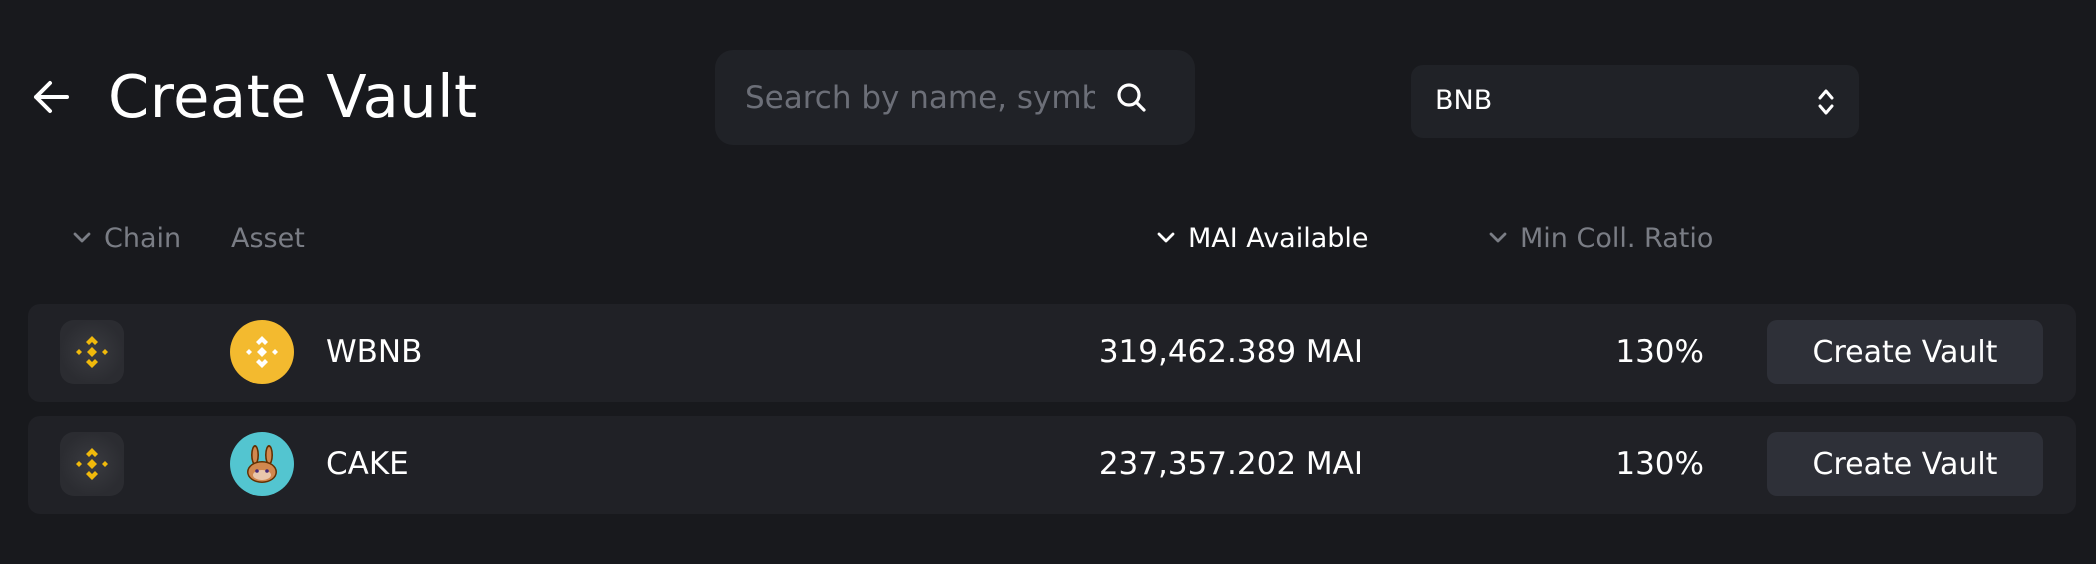 This screenshot has height=564, width=2096. I want to click on column-header-min-coll-ratio-label: Min Coll. Ratio, so click(1617, 238).